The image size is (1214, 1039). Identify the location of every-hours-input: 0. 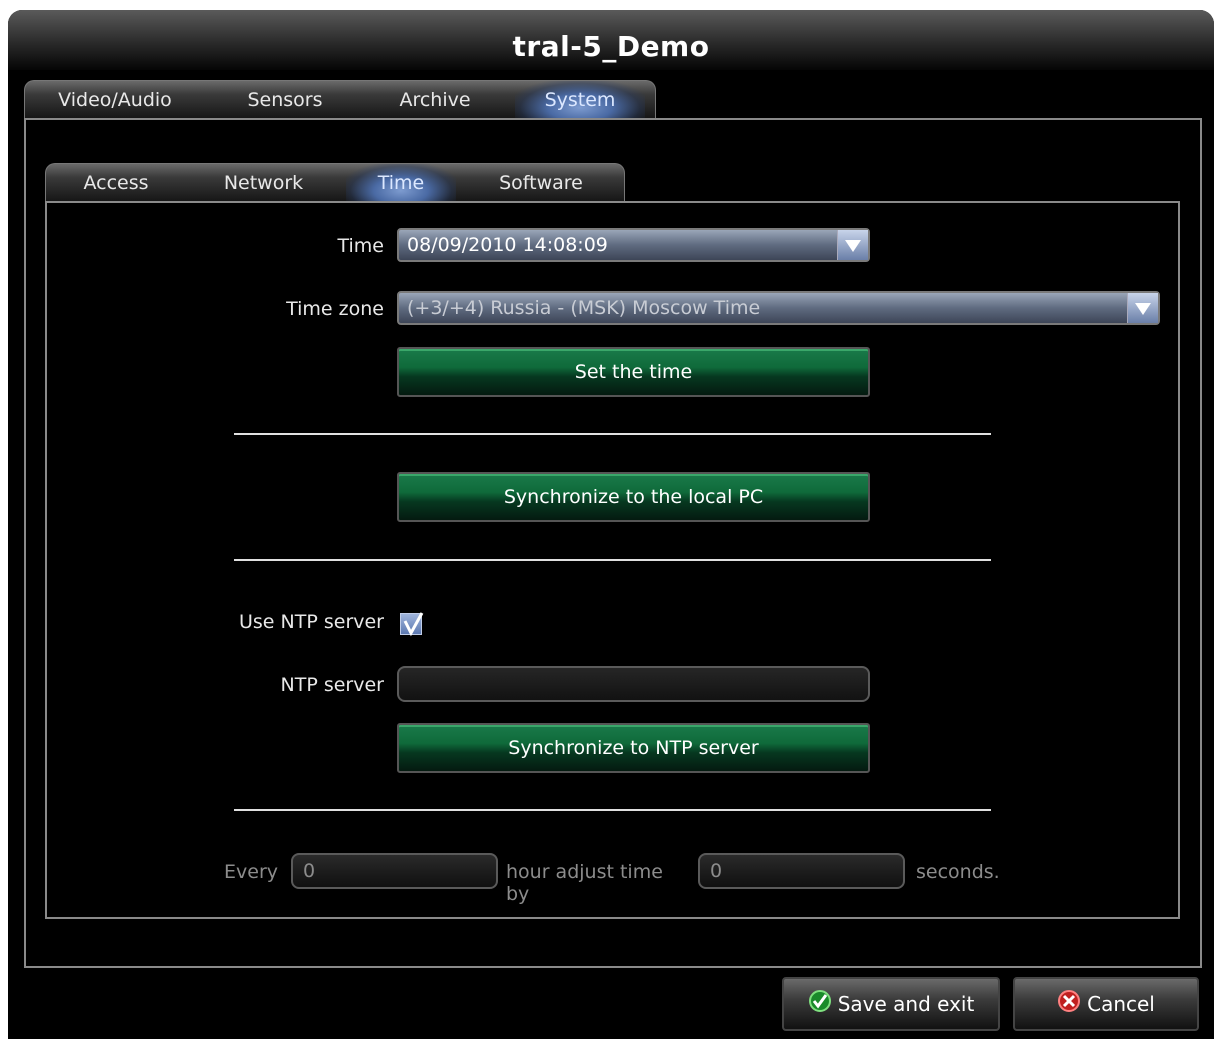
(394, 871).